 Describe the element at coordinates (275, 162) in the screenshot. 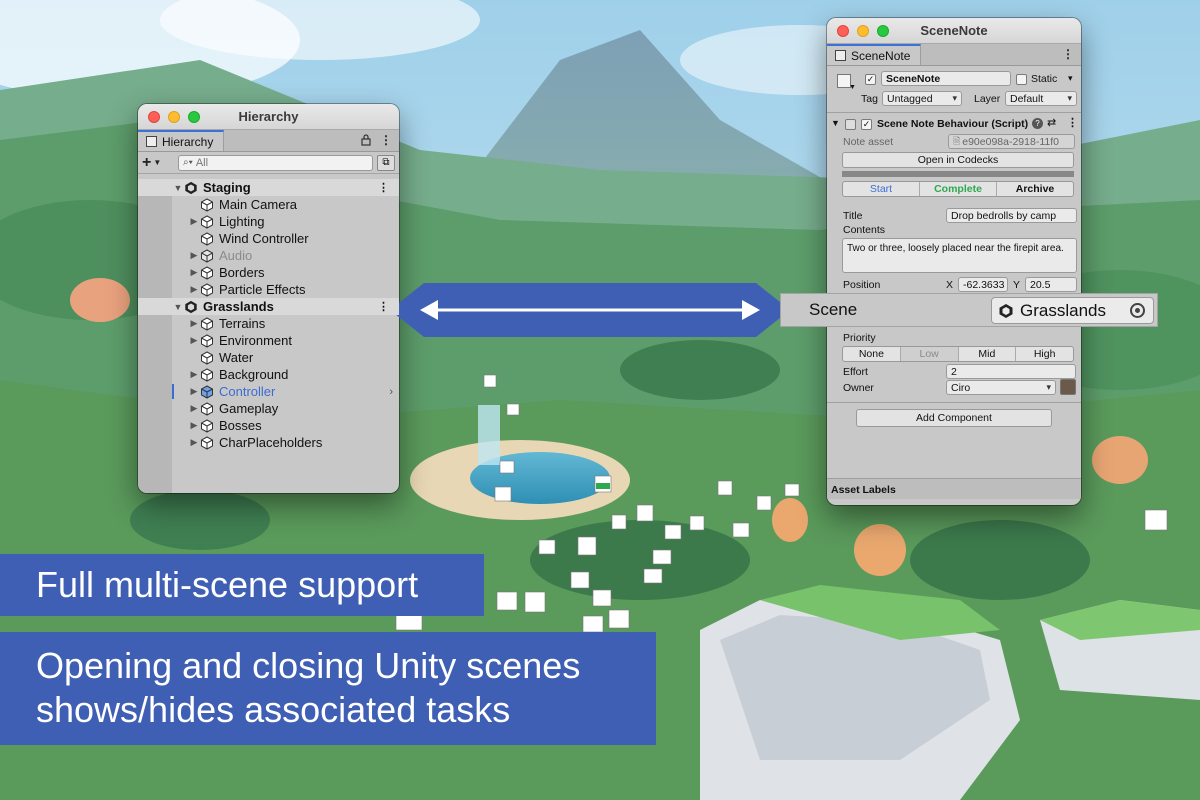

I see `search-input: ⌕▾ All` at that location.